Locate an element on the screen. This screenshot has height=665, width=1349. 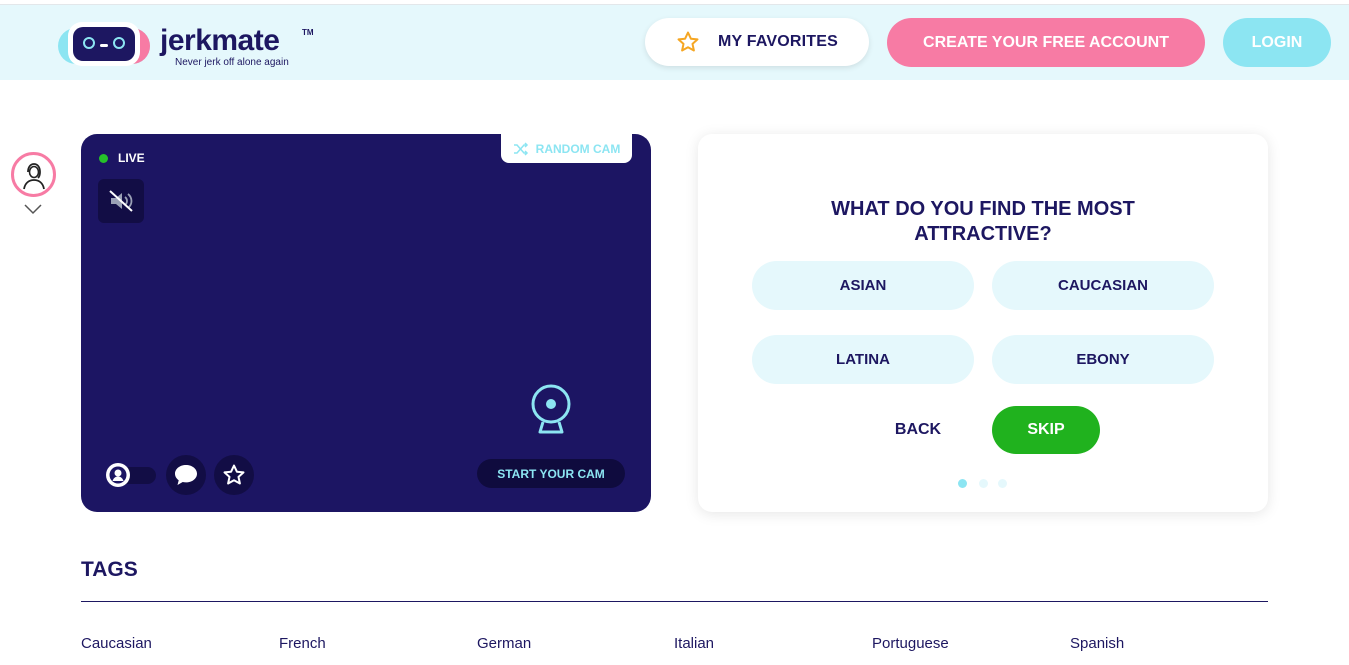
logo-tagline: Never jerk off alone again is located at coordinates (232, 62).